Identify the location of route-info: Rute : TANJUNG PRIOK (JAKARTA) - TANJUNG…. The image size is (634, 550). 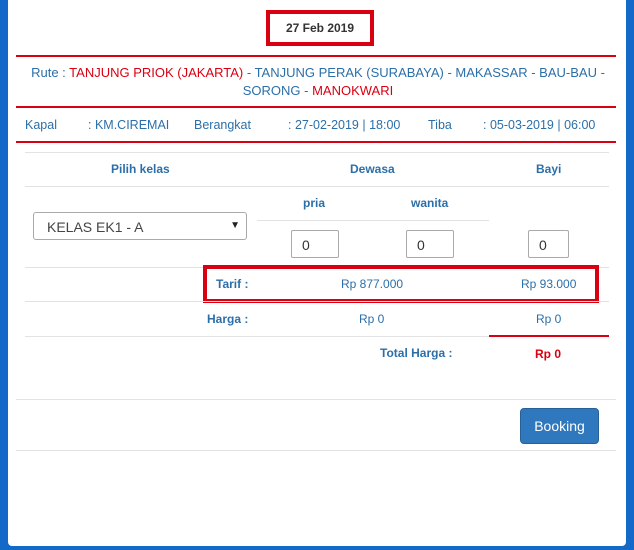
(318, 82).